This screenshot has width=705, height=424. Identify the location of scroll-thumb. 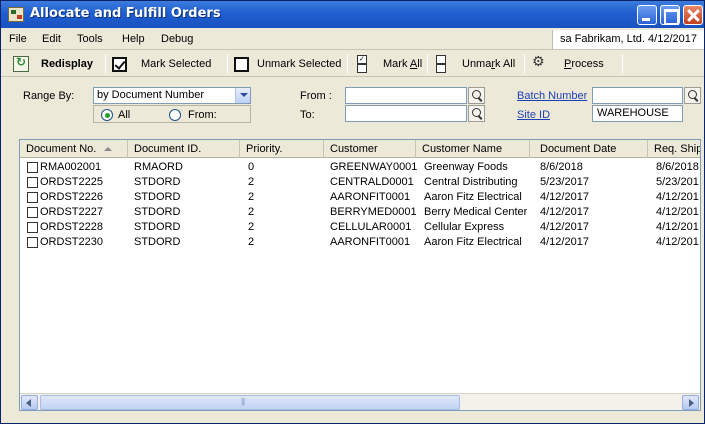
(250, 402).